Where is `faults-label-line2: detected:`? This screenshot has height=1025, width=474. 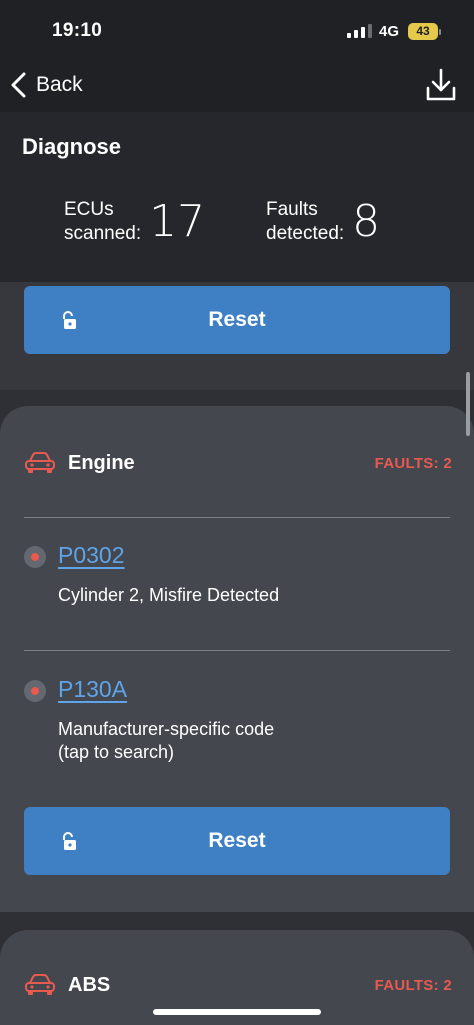 faults-label-line2: detected: is located at coordinates (305, 233).